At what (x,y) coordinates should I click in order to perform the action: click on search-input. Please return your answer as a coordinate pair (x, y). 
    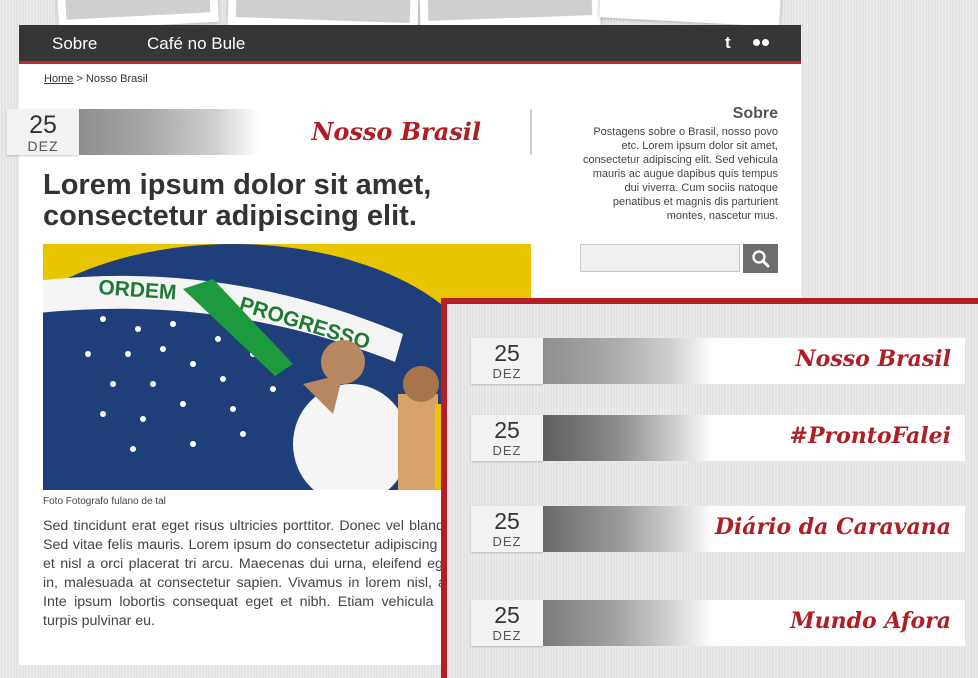
    Looking at the image, I should click on (660, 258).